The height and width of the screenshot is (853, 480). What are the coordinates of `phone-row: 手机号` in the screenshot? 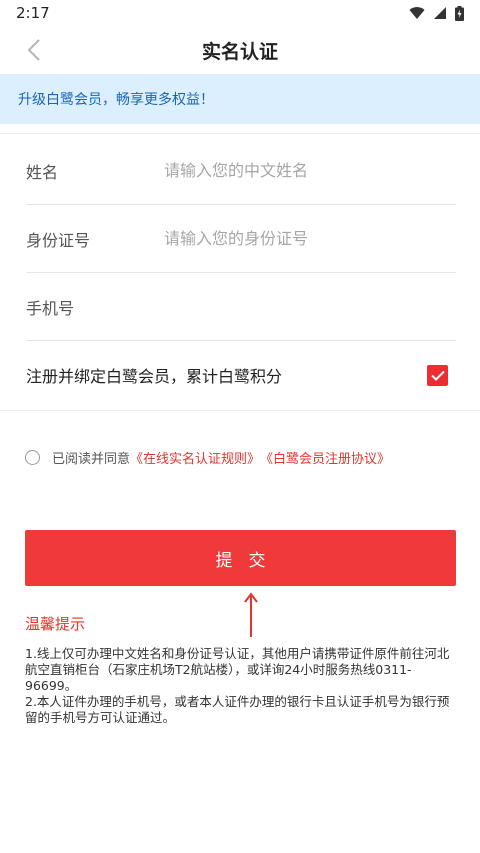 It's located at (241, 307).